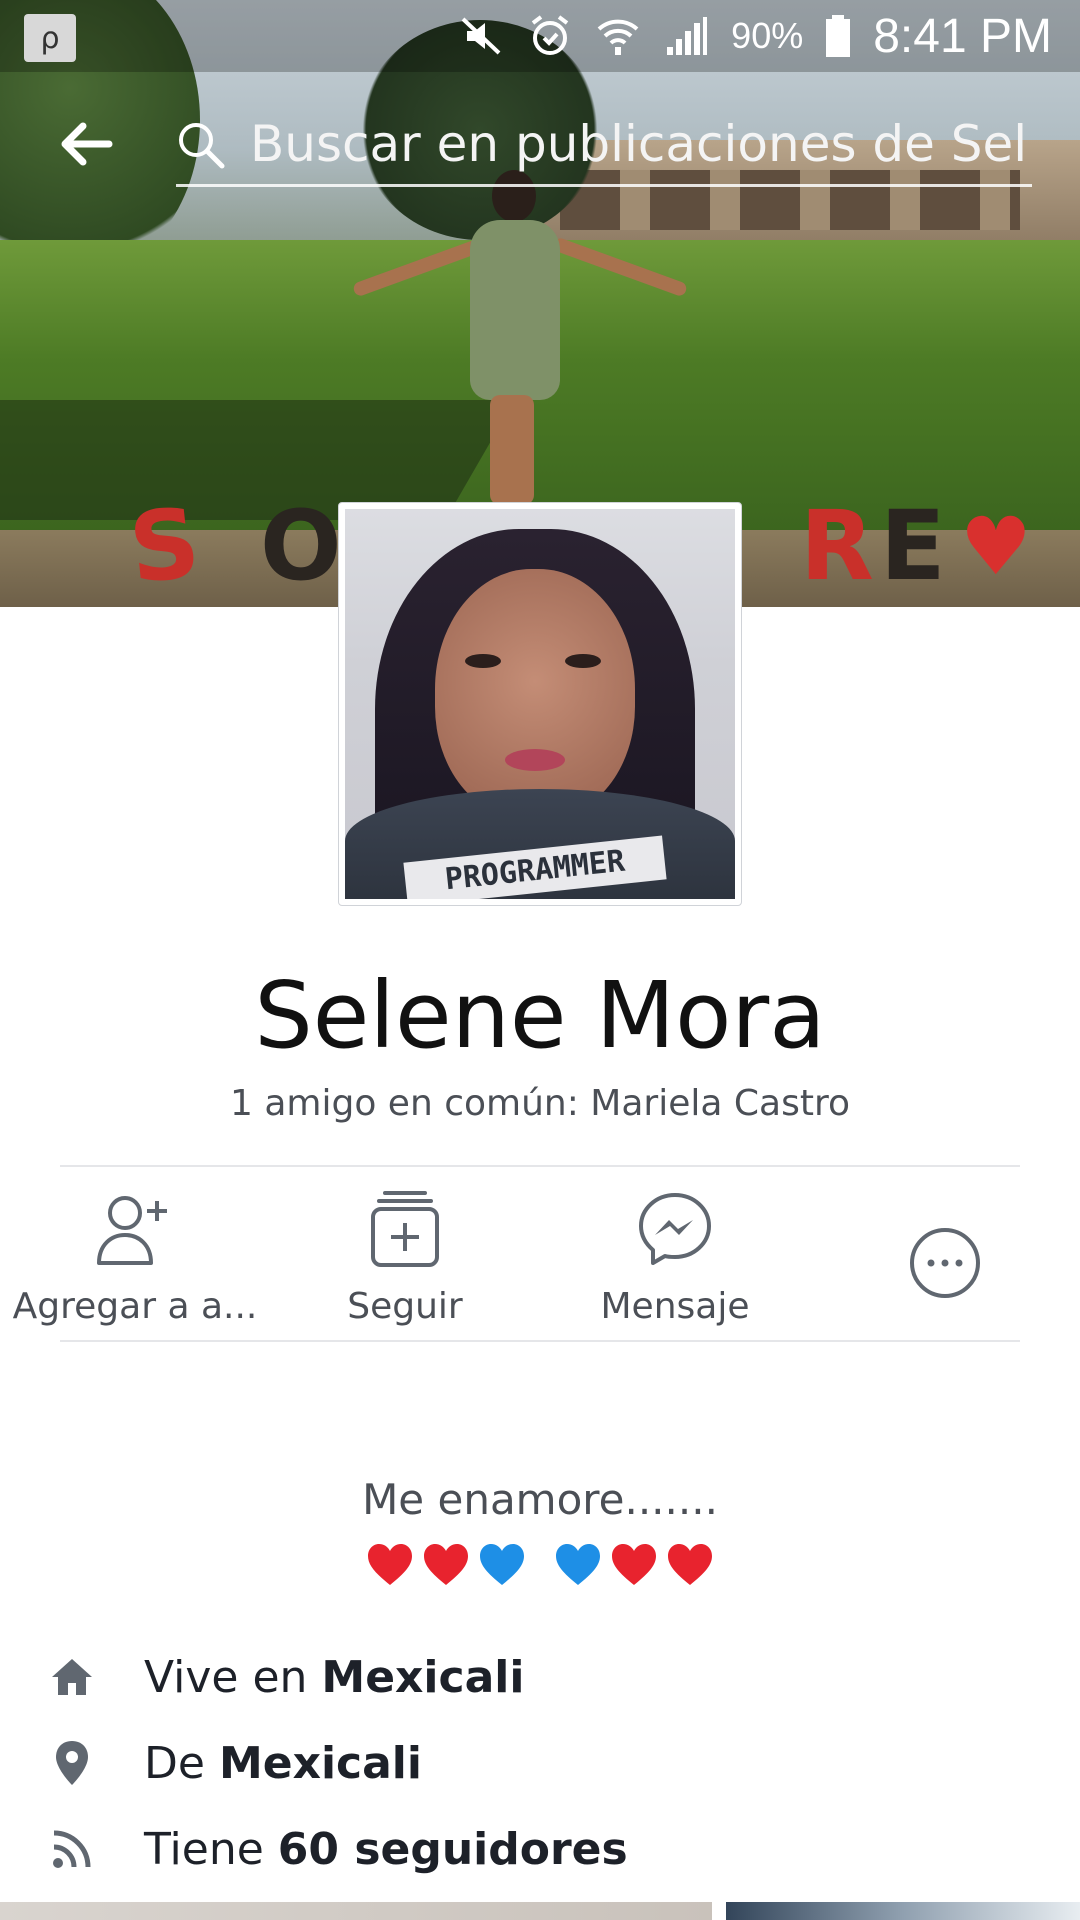 The width and height of the screenshot is (1080, 1920). Describe the element at coordinates (386, 1849) in the screenshot. I see `info-text: Tiene 60 seguidores` at that location.